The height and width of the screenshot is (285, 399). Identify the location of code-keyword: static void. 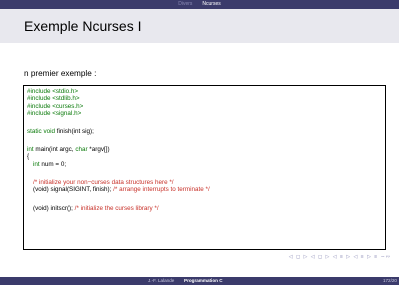
(41, 131).